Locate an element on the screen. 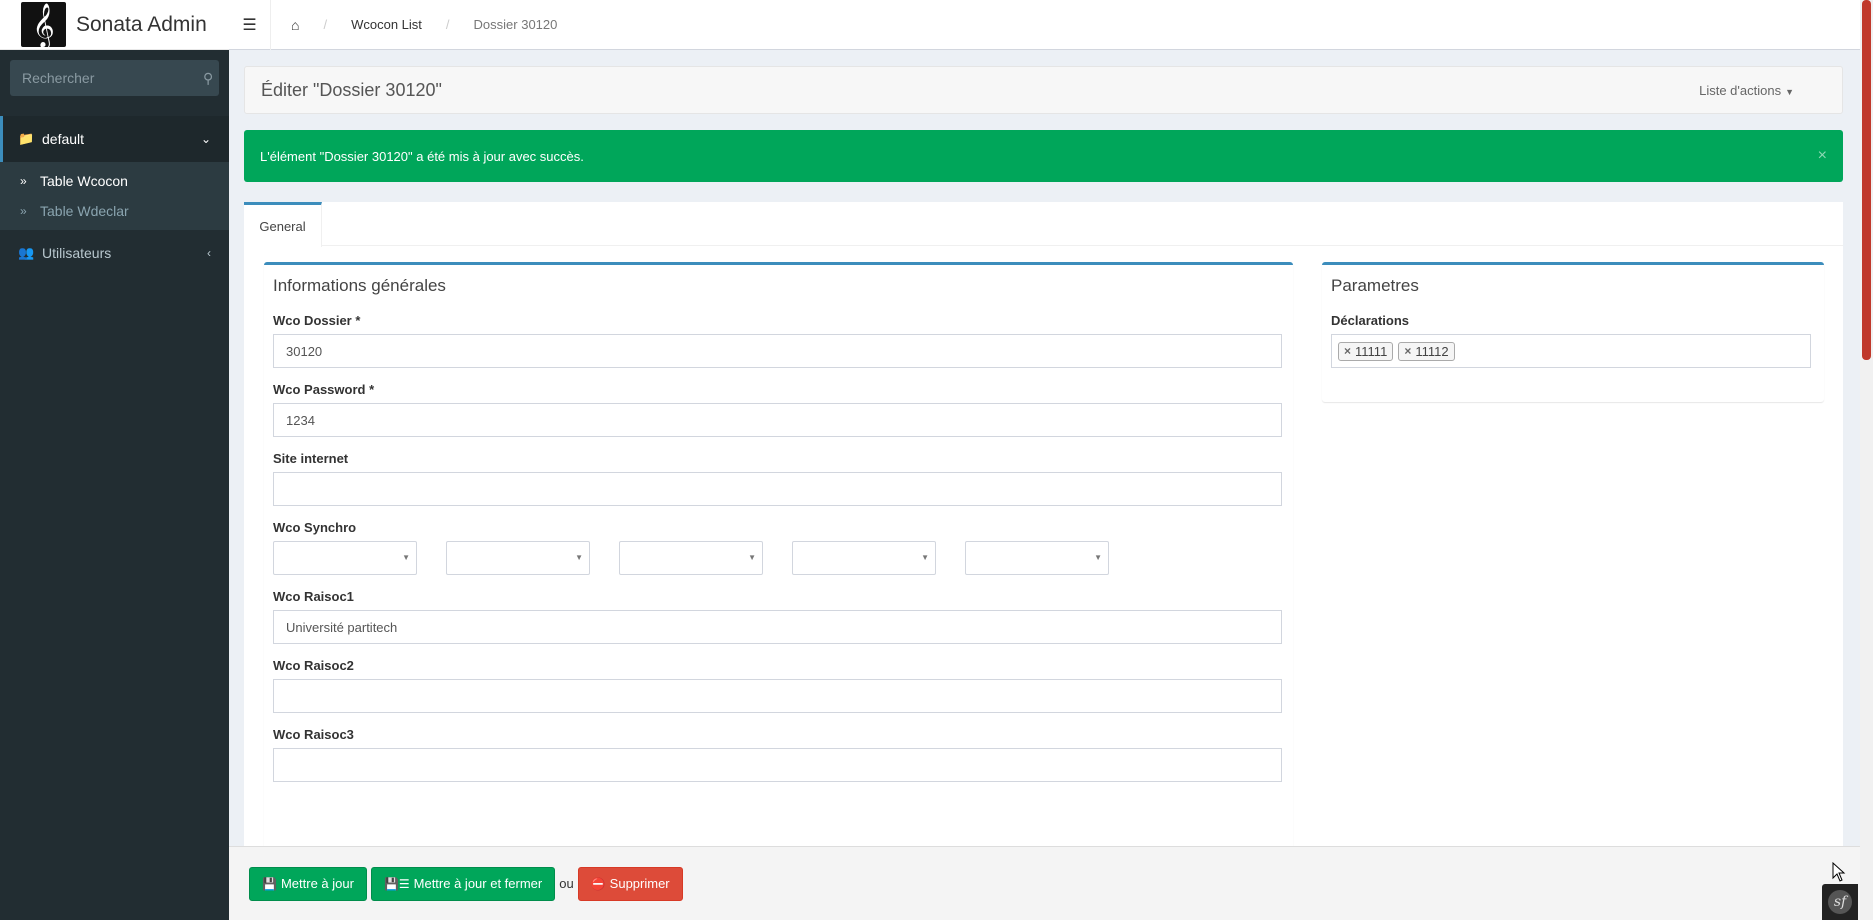 Image resolution: width=1873 pixels, height=920 pixels. synchro-select-5: ▼ is located at coordinates (1037, 558).